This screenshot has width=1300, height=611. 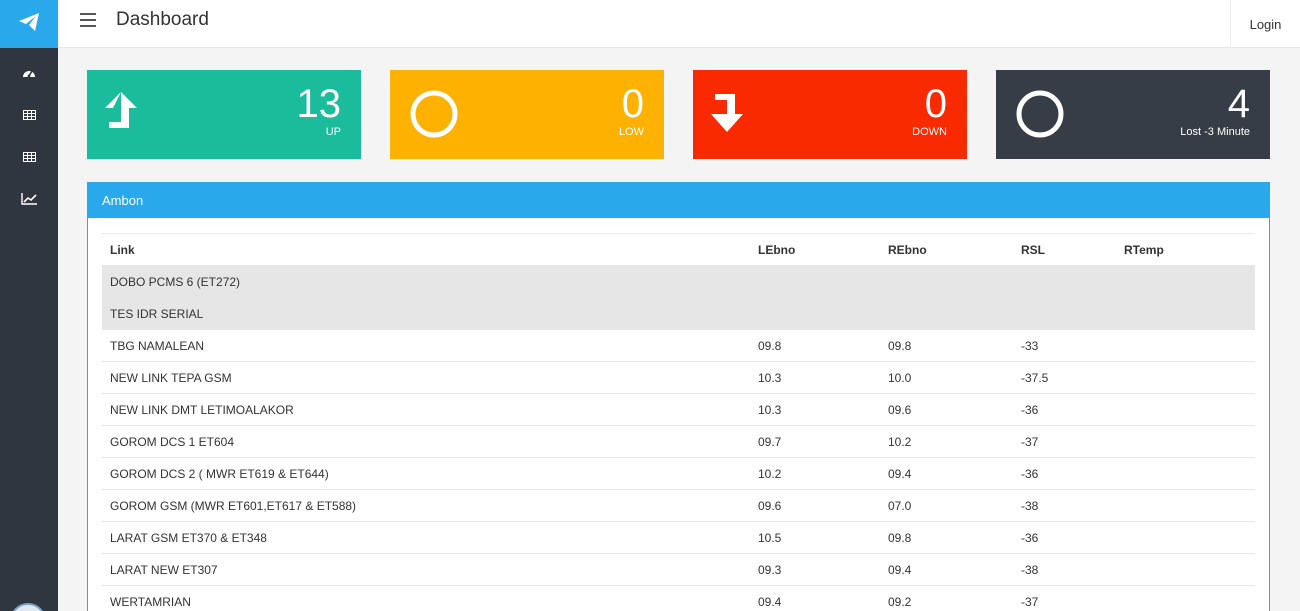 What do you see at coordinates (1064, 377) in the screenshot?
I see `cell-rsl: -37.5` at bounding box center [1064, 377].